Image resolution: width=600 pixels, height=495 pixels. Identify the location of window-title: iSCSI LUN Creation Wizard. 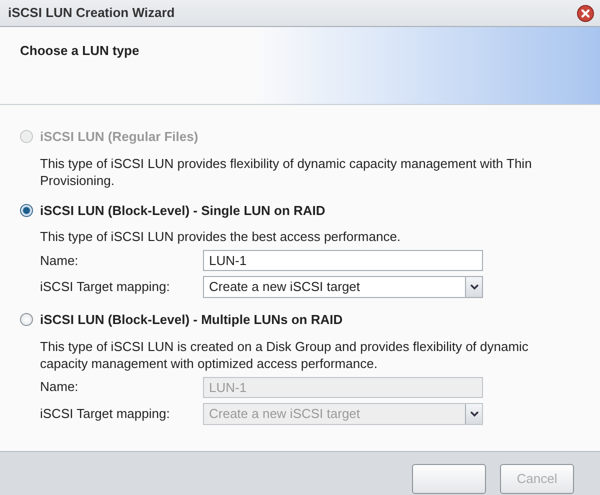
(91, 13).